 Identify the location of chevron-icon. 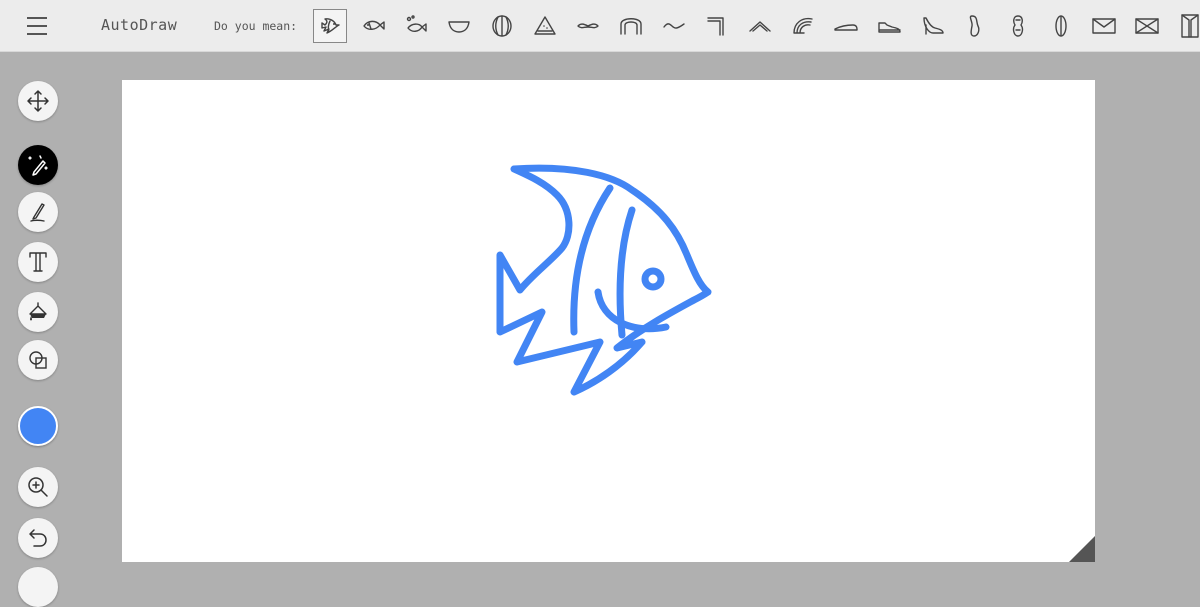
(760, 26).